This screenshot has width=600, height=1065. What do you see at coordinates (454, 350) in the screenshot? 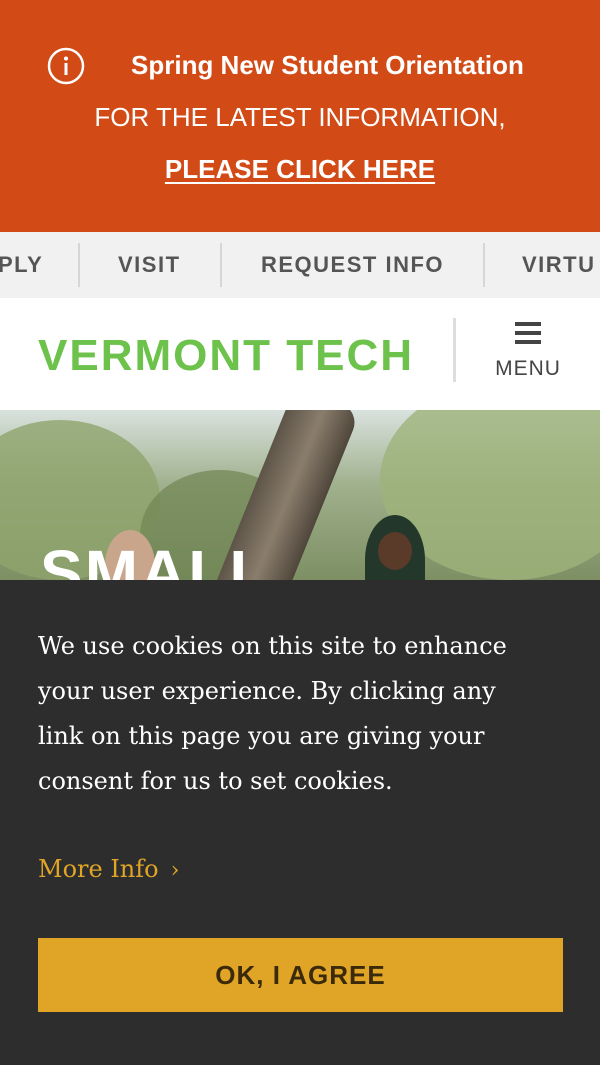
I see `header-divider` at bounding box center [454, 350].